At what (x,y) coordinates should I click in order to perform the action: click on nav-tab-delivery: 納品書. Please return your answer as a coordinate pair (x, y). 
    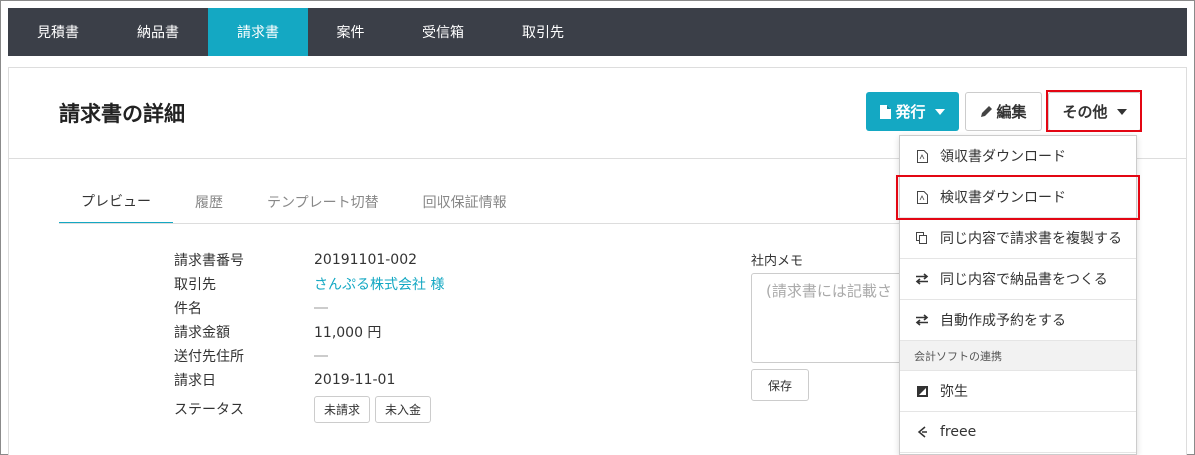
    Looking at the image, I should click on (158, 32).